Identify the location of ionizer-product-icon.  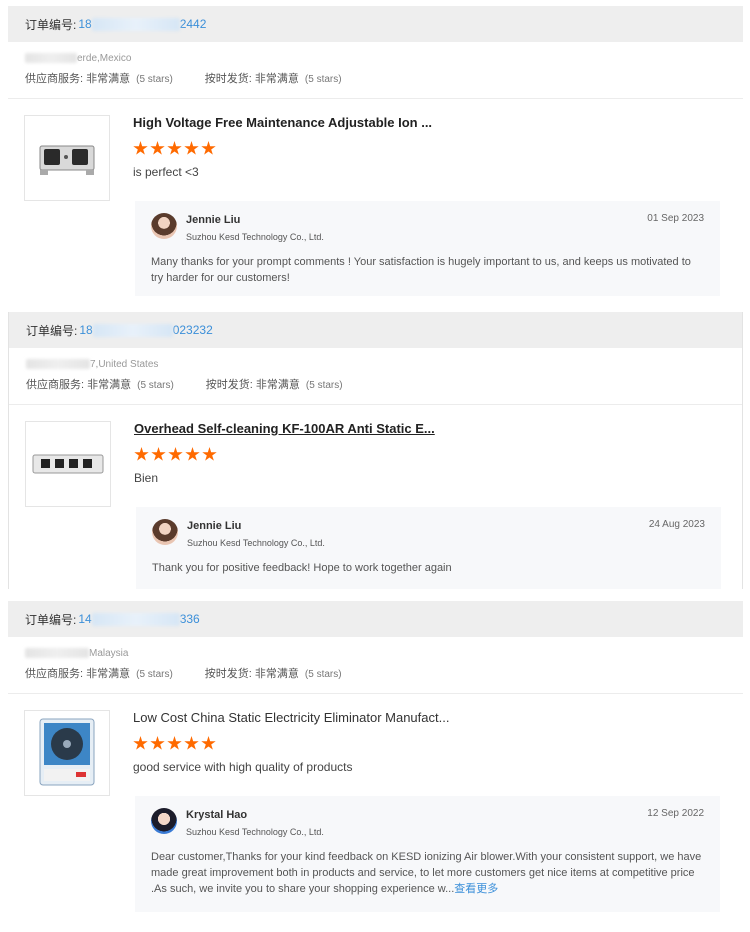
(67, 160).